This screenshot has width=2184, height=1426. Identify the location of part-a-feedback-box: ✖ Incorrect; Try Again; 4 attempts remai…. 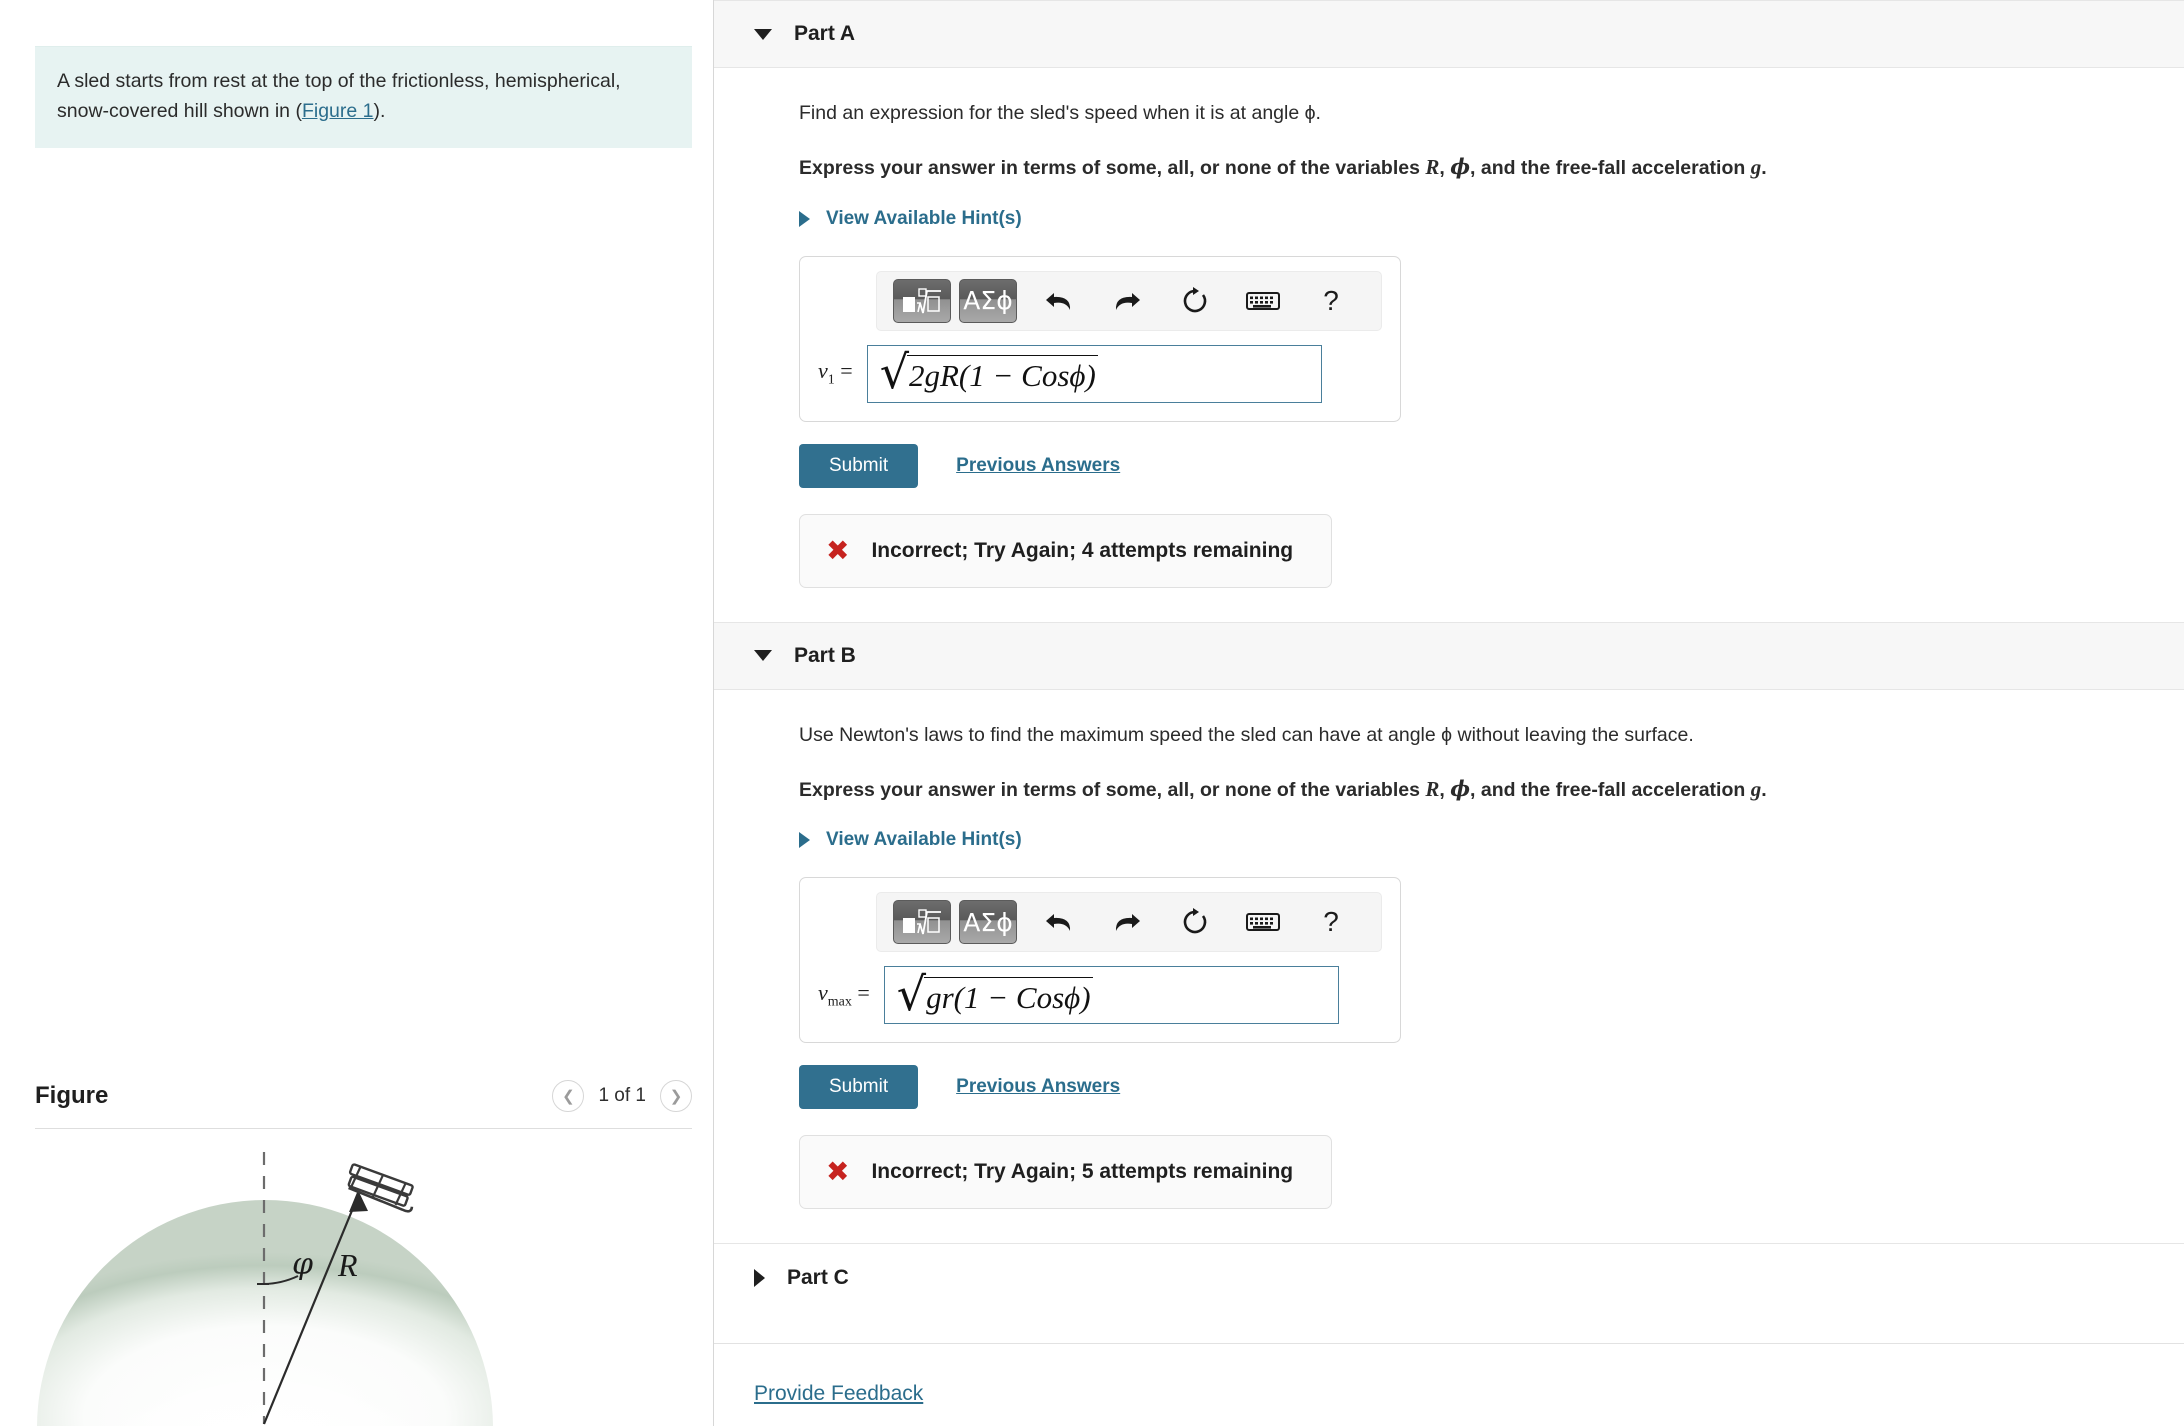
(1066, 550).